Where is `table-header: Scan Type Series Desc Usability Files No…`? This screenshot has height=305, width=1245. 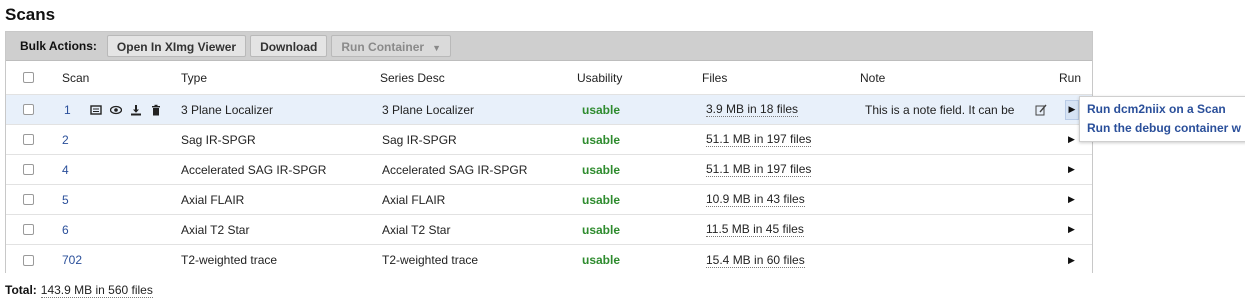
table-header: Scan Type Series Desc Usability Files No… is located at coordinates (549, 78).